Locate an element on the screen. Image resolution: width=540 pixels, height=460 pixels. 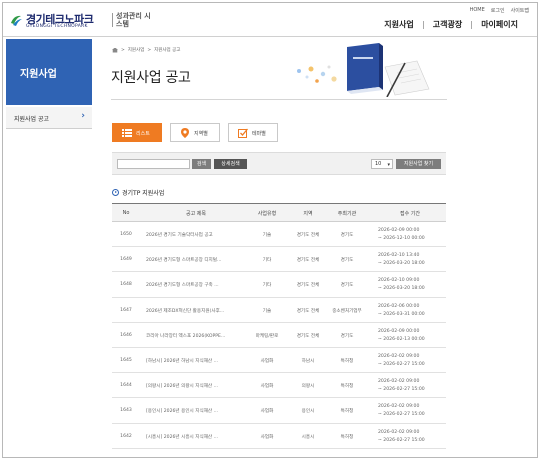
search-button: 검색 is located at coordinates (201, 164).